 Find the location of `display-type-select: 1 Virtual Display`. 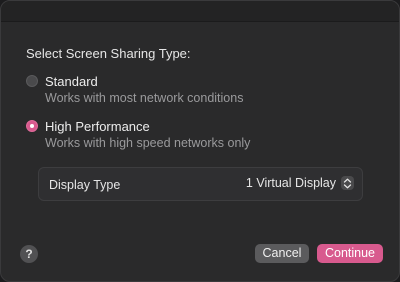

display-type-select: 1 Virtual Display is located at coordinates (300, 183).